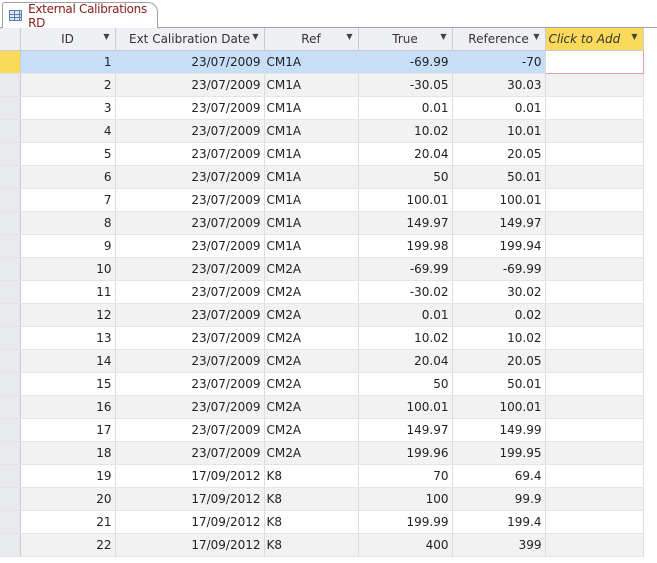 This screenshot has width=657, height=563. I want to click on cell-id: 16, so click(68, 407).